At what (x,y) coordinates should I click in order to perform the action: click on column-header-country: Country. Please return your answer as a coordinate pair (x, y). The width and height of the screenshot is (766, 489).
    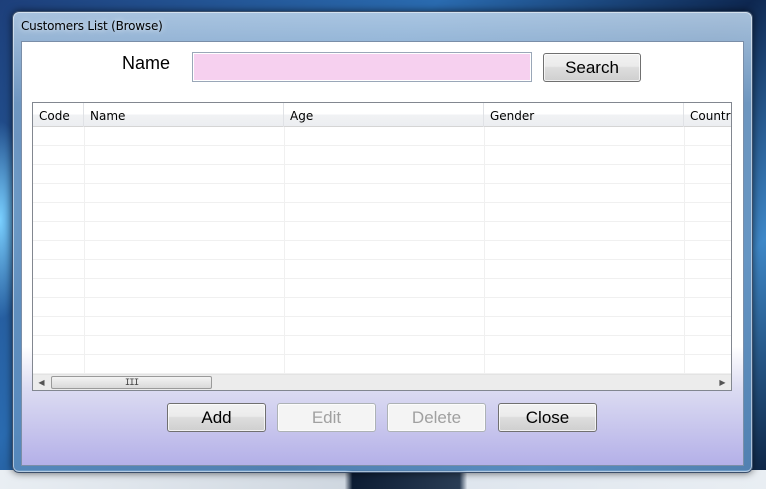
    Looking at the image, I should click on (707, 115).